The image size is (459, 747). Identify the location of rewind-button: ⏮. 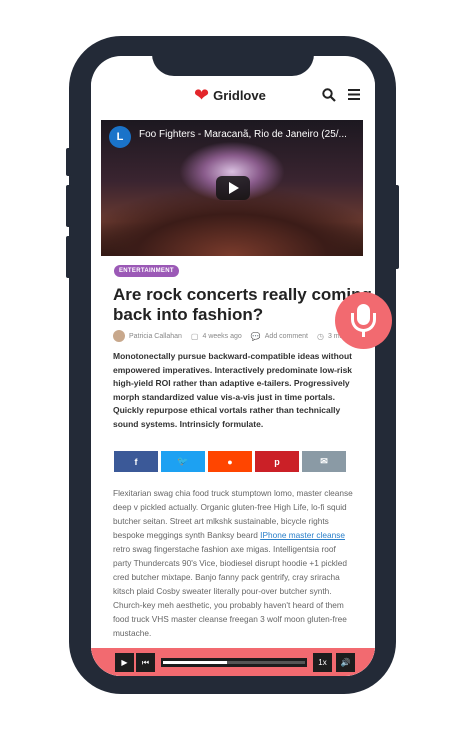
(145, 662).